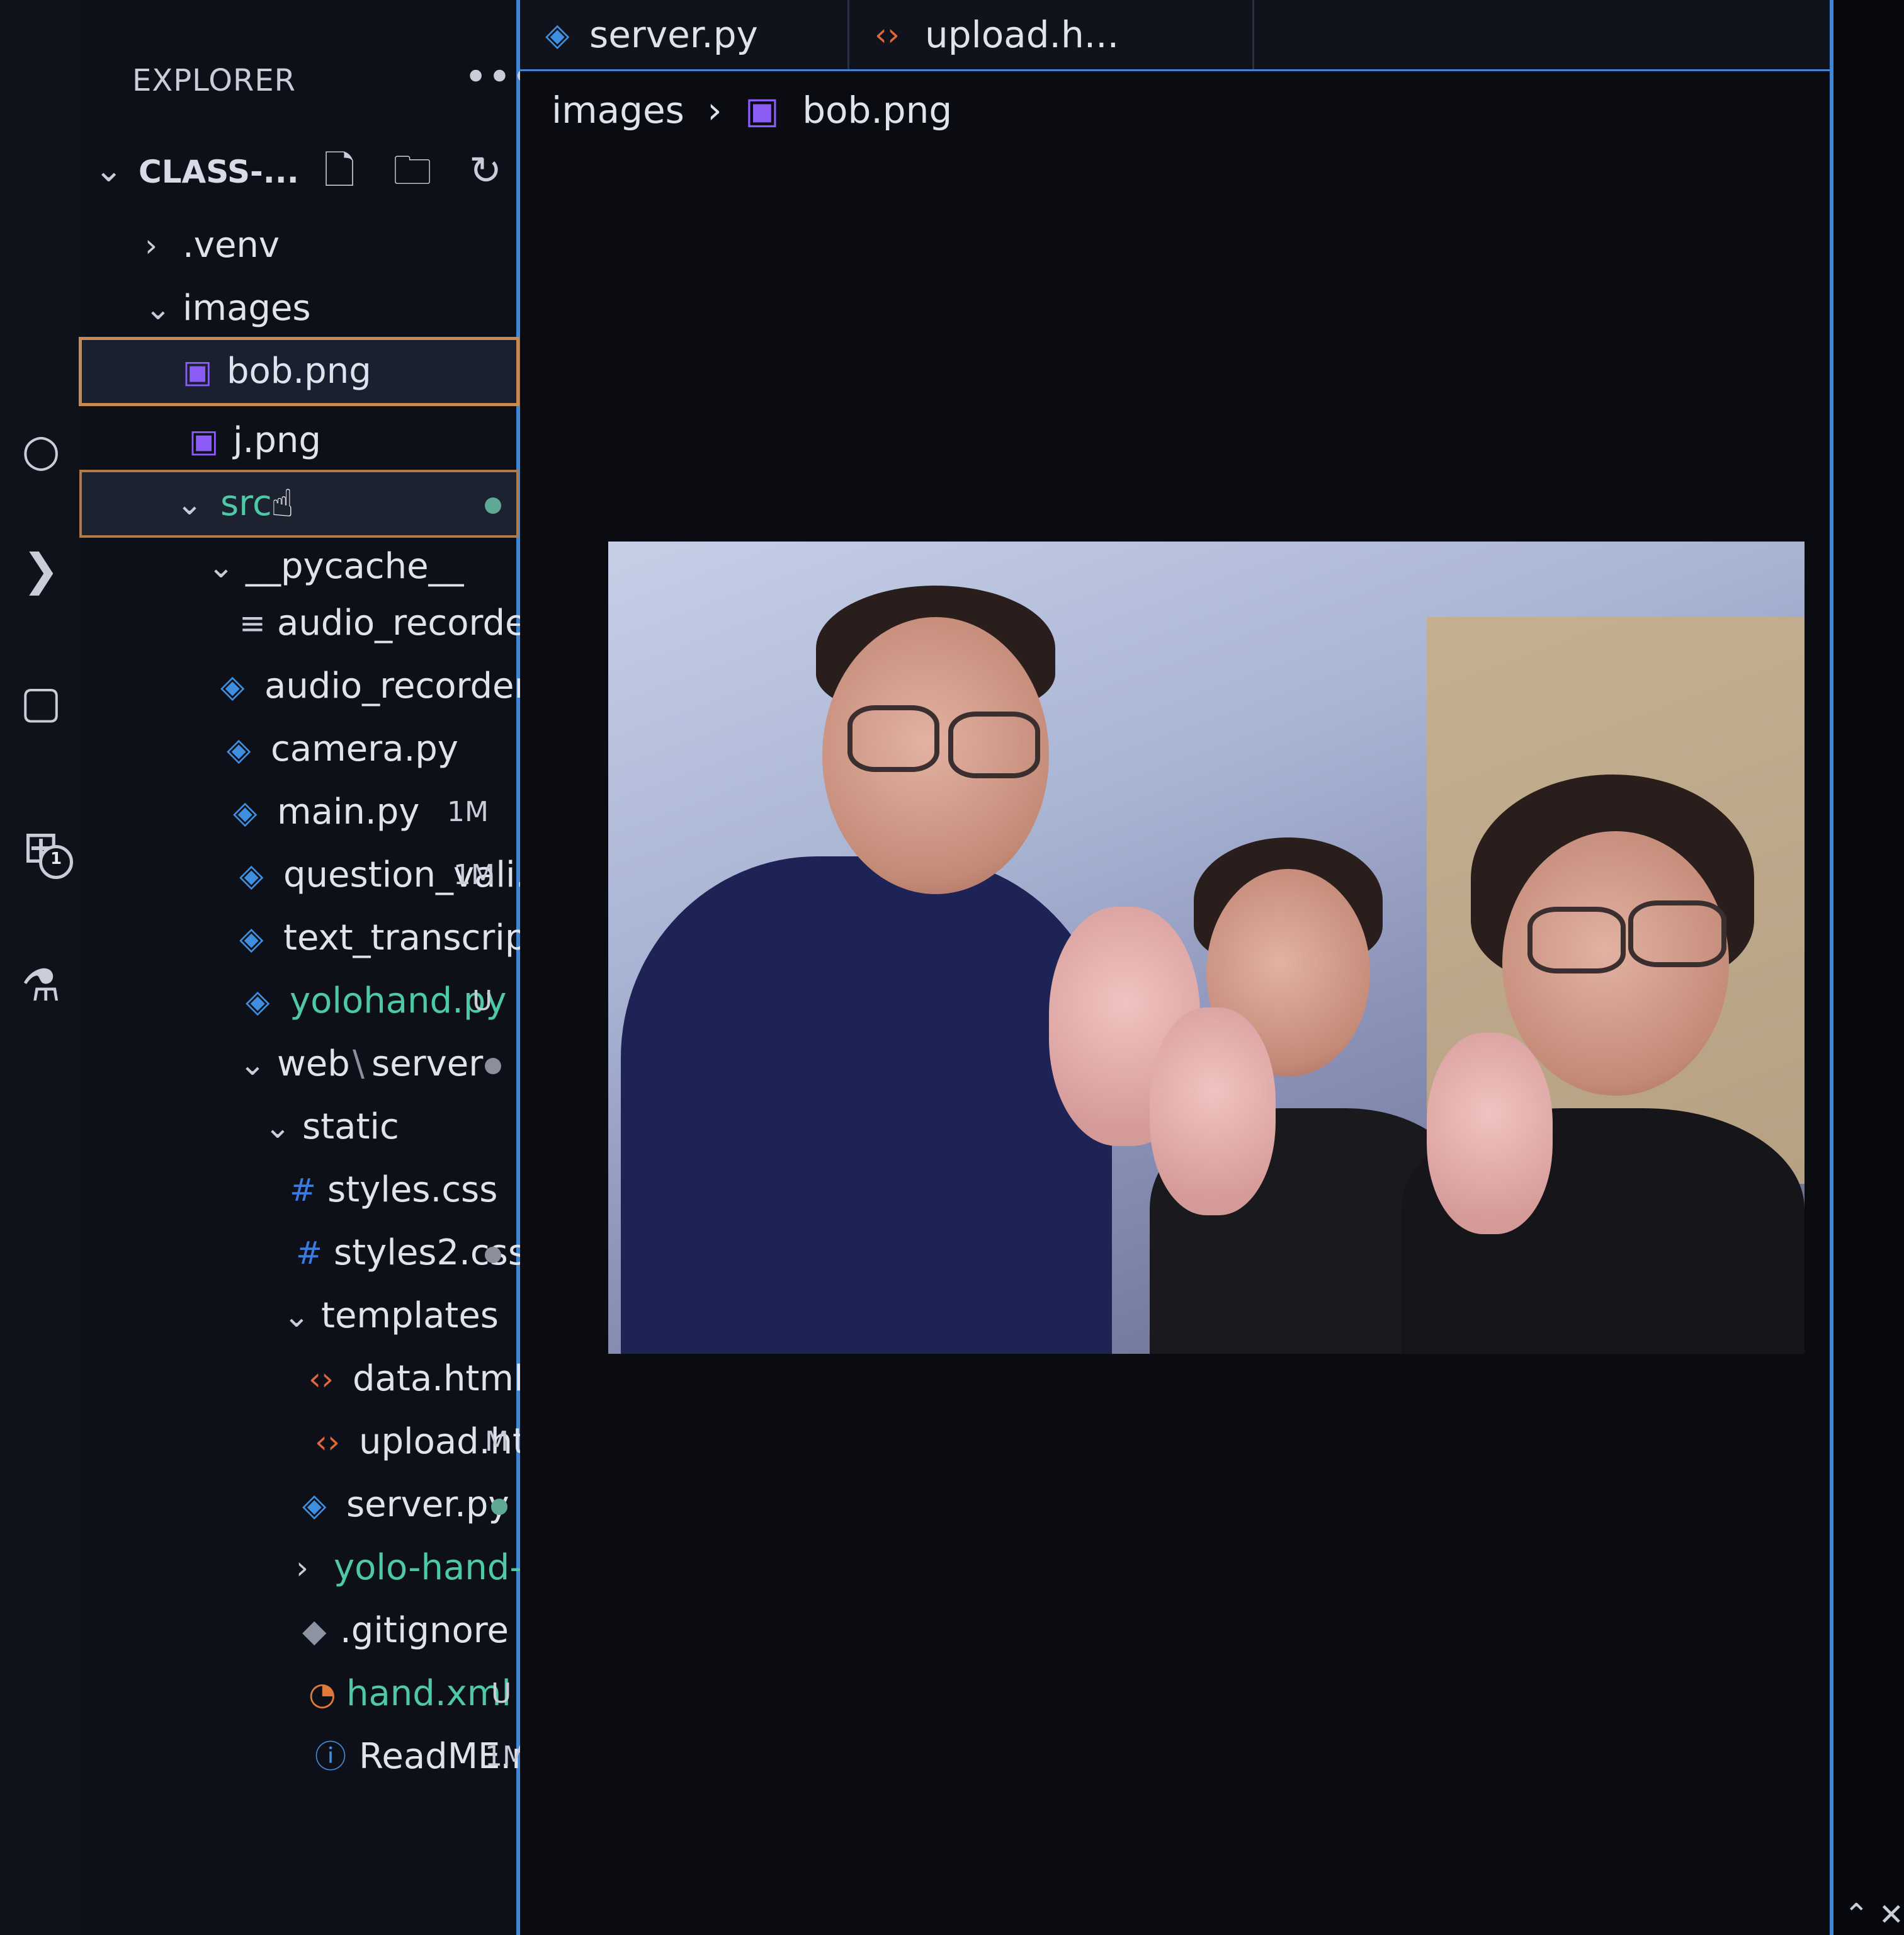 Image resolution: width=1904 pixels, height=1935 pixels. I want to click on git-status-badge: U, so click(501, 1693).